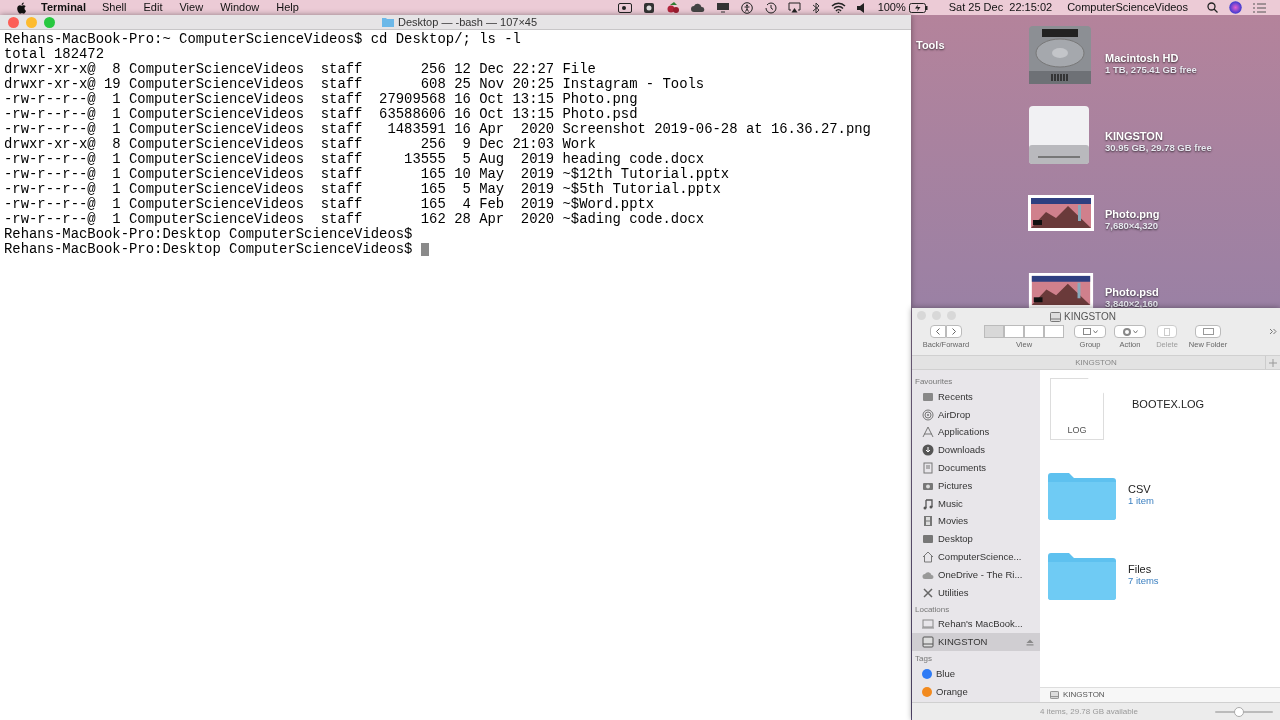 The width and height of the screenshot is (1280, 720). Describe the element at coordinates (976, 486) in the screenshot. I see `sidebar-item: Pictures` at that location.